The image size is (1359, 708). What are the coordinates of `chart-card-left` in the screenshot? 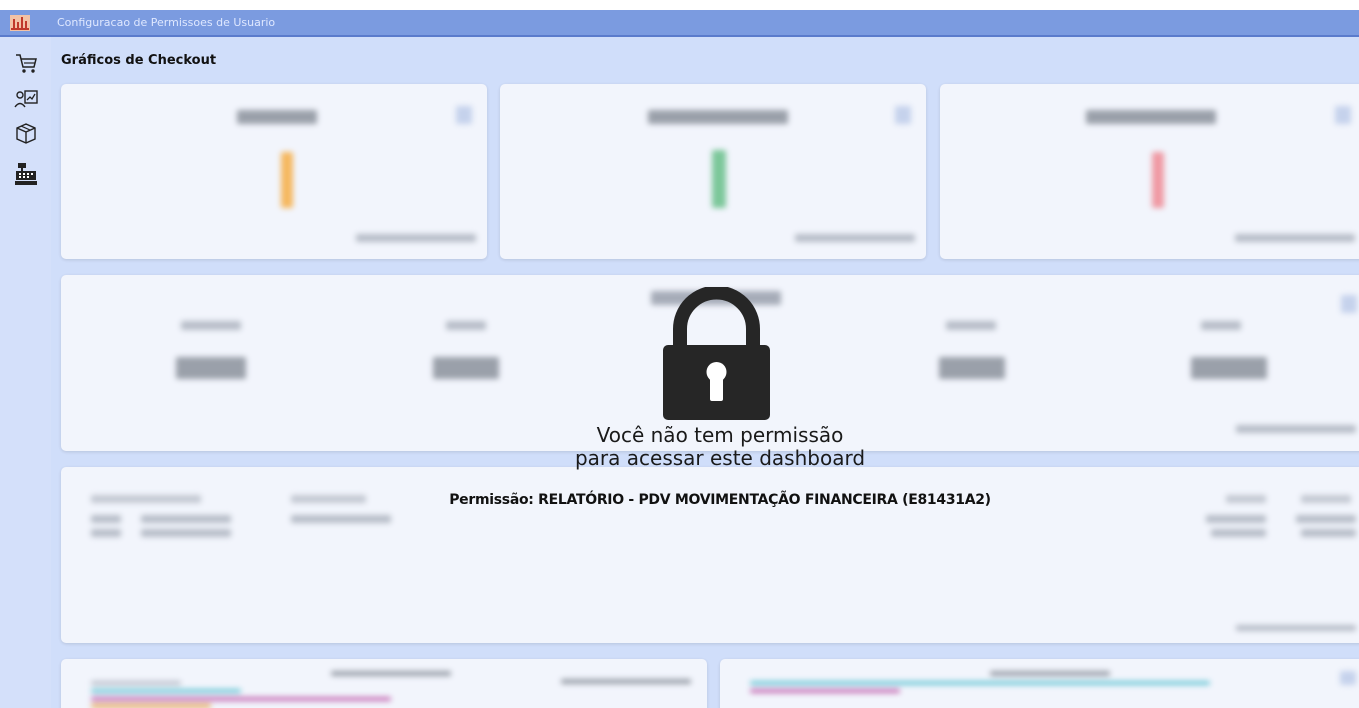 It's located at (384, 683).